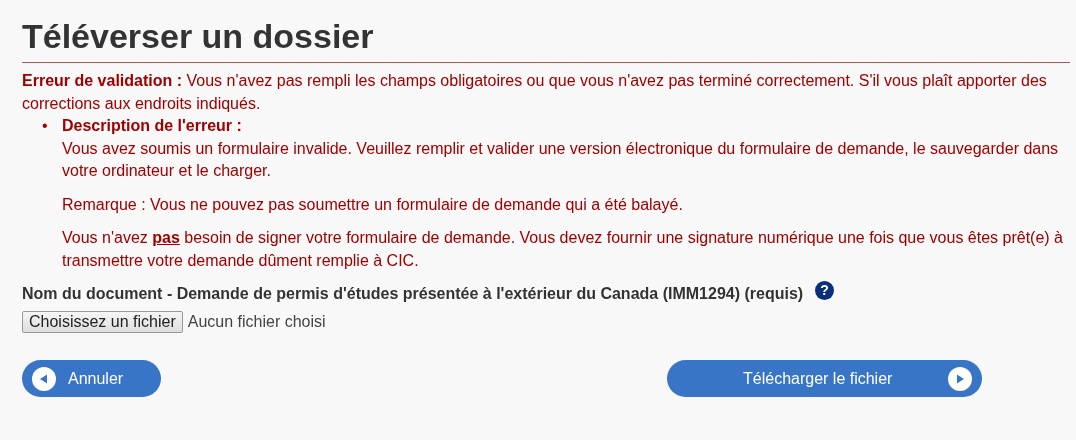  Describe the element at coordinates (152, 125) in the screenshot. I see `error-description-heading: Description de l'erreur :` at that location.